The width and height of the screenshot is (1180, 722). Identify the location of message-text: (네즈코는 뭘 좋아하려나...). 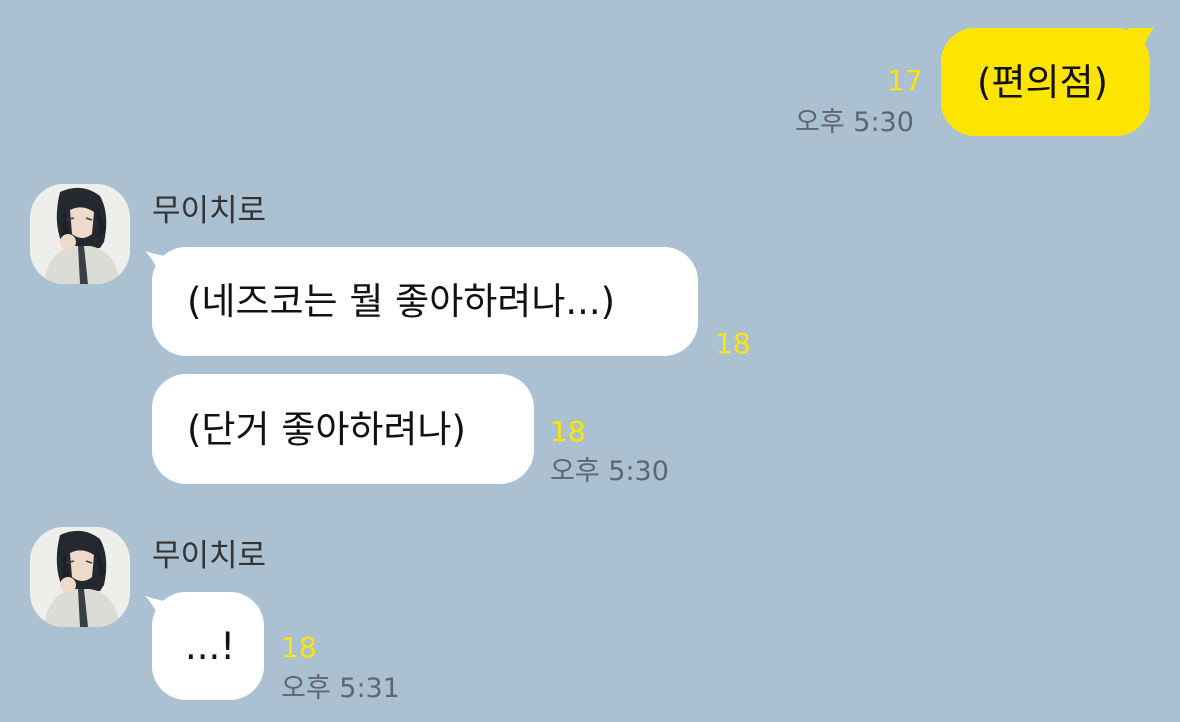
(401, 301).